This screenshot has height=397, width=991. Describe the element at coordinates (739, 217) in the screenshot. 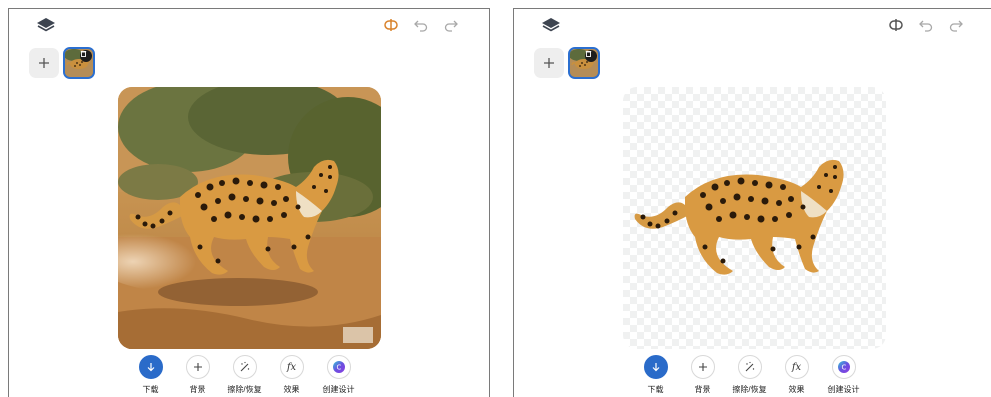

I see `leopard-cutout` at that location.